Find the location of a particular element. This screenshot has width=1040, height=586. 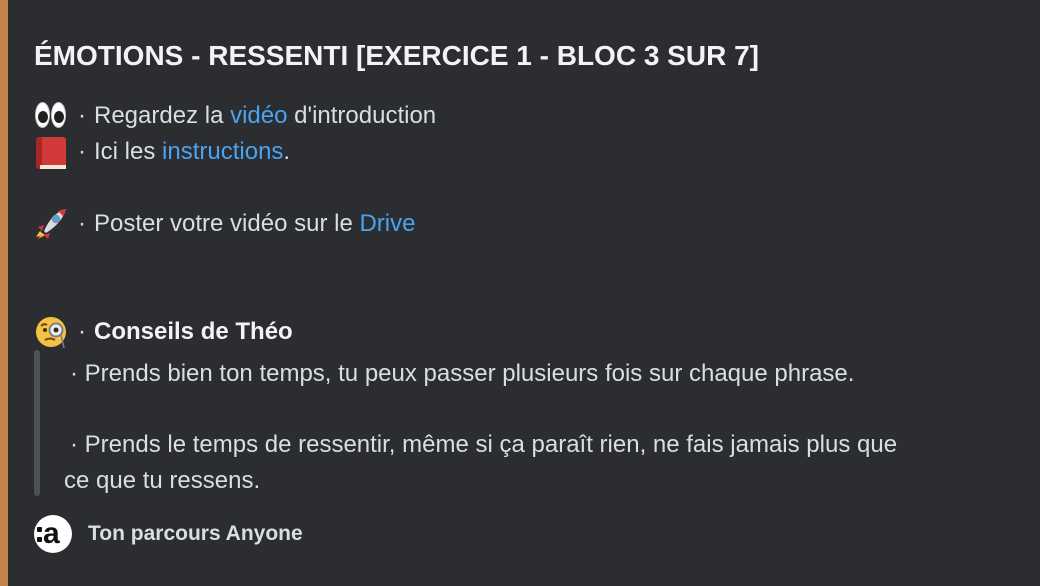

eyes-icon is located at coordinates (51, 116).